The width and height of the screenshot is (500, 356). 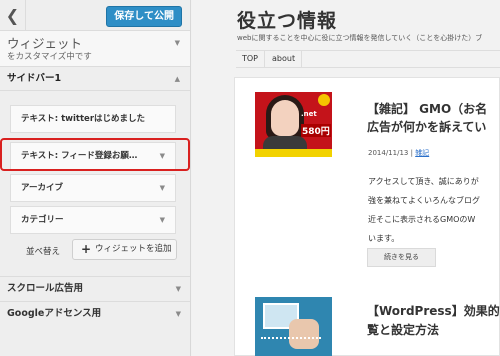 I want to click on thumb-price: 580円, so click(x=316, y=130).